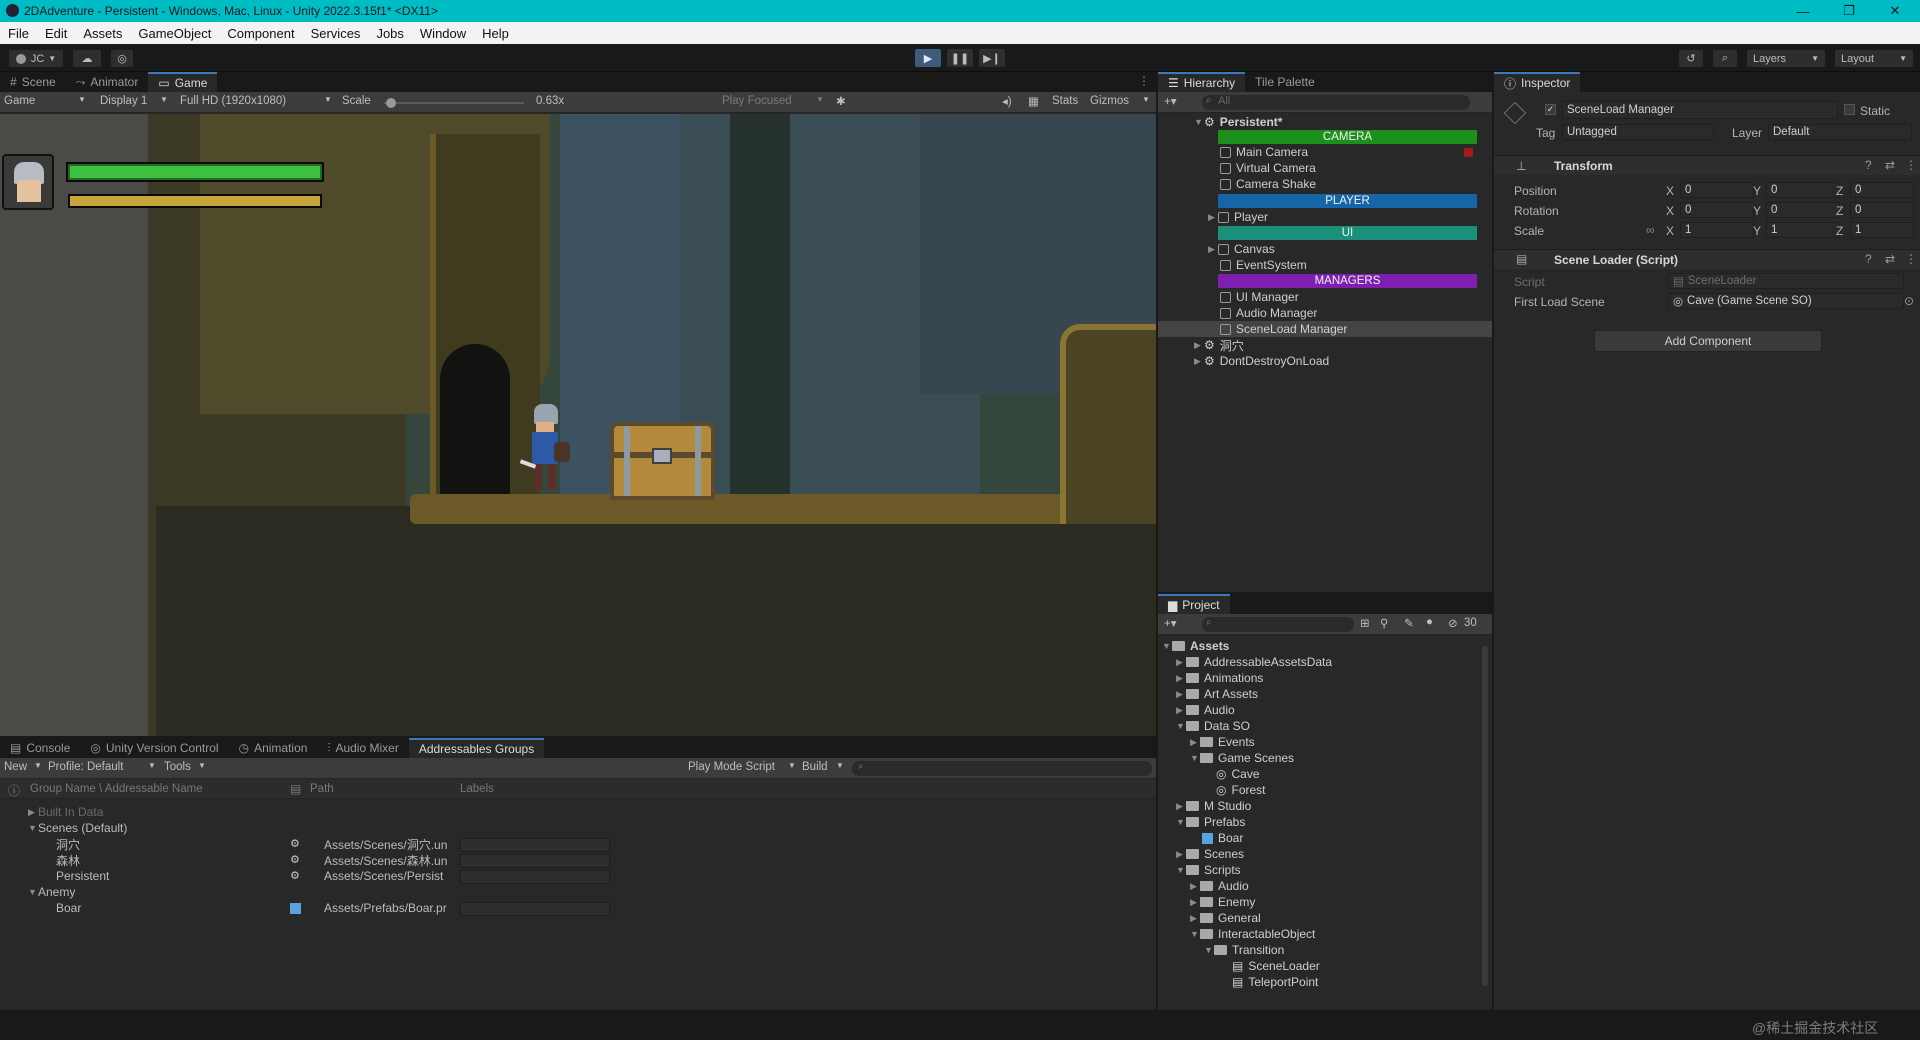 The width and height of the screenshot is (1920, 1040). Describe the element at coordinates (389, 33) in the screenshot. I see `menu-jobs: Jobs` at that location.